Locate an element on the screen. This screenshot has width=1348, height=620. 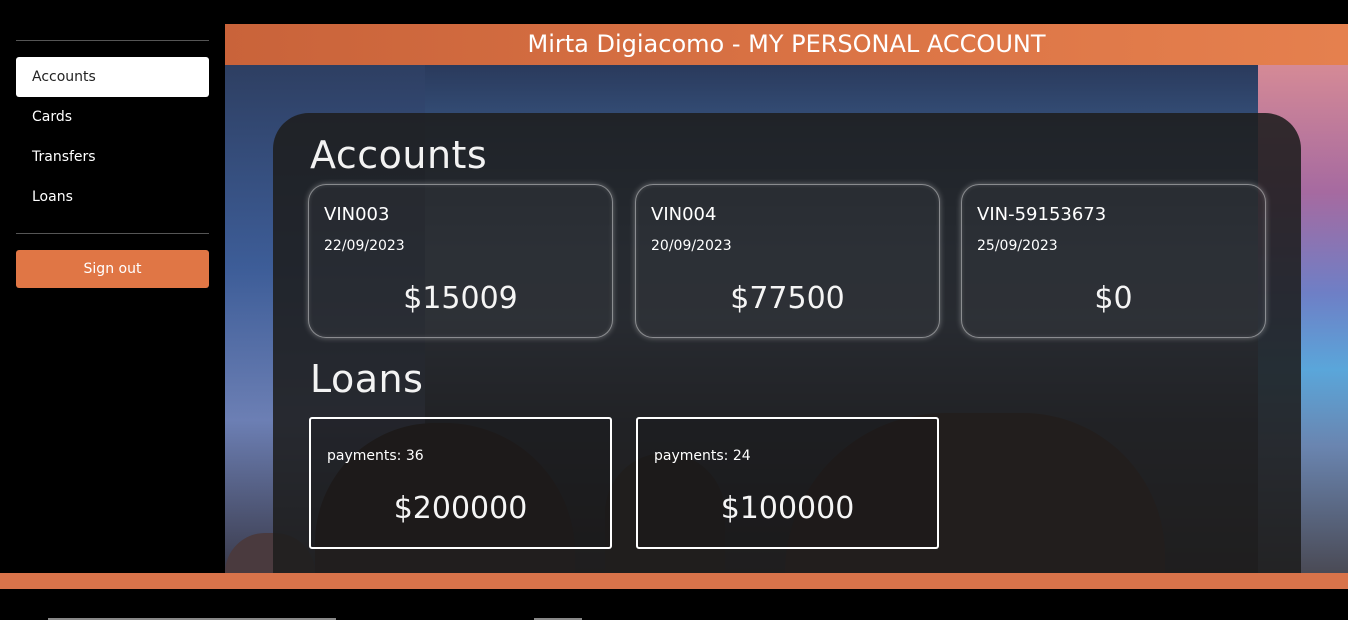
footer is located at coordinates (674, 604).